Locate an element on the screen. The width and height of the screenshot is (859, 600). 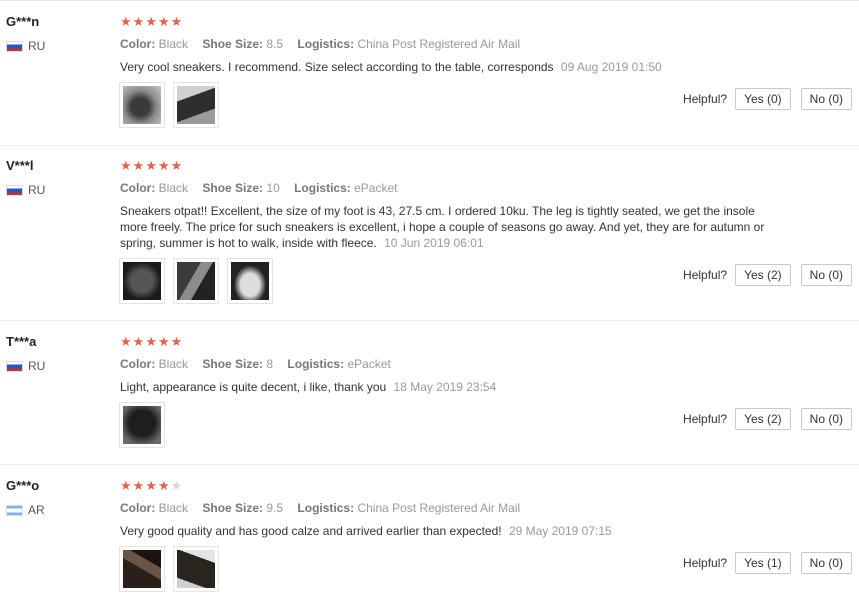
size-value: 10 is located at coordinates (273, 188).